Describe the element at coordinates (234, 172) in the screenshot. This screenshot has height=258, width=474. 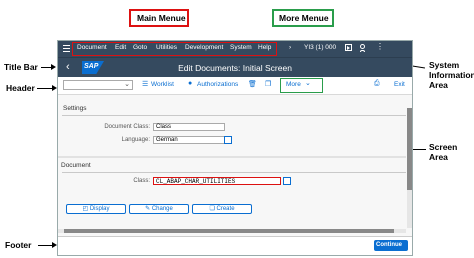
I see `document-separator` at that location.